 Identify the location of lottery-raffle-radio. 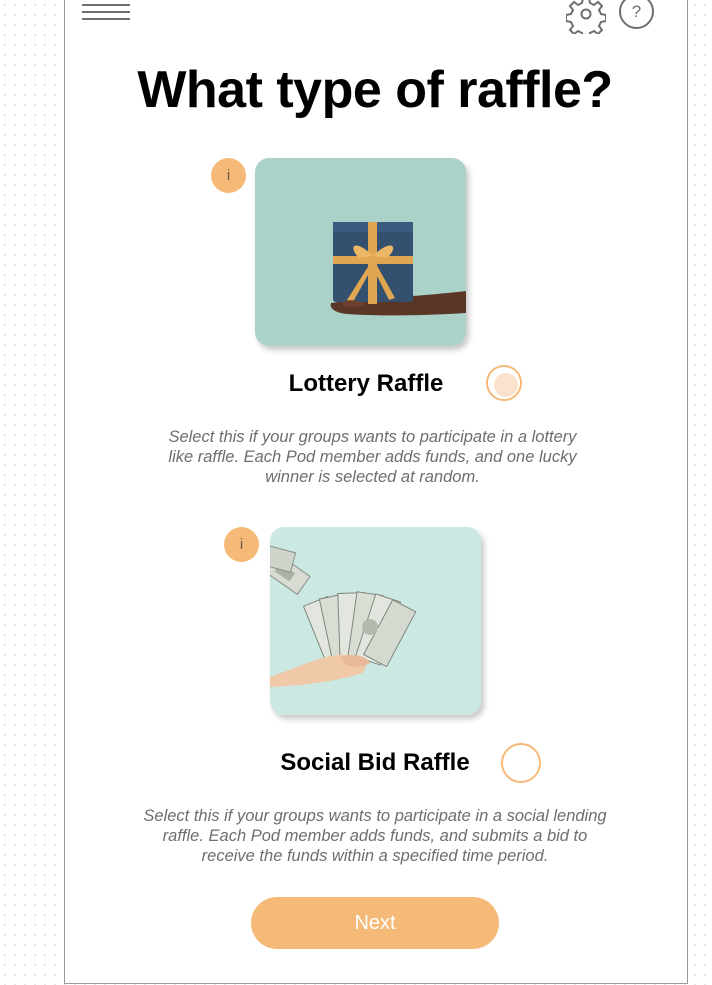
(504, 383).